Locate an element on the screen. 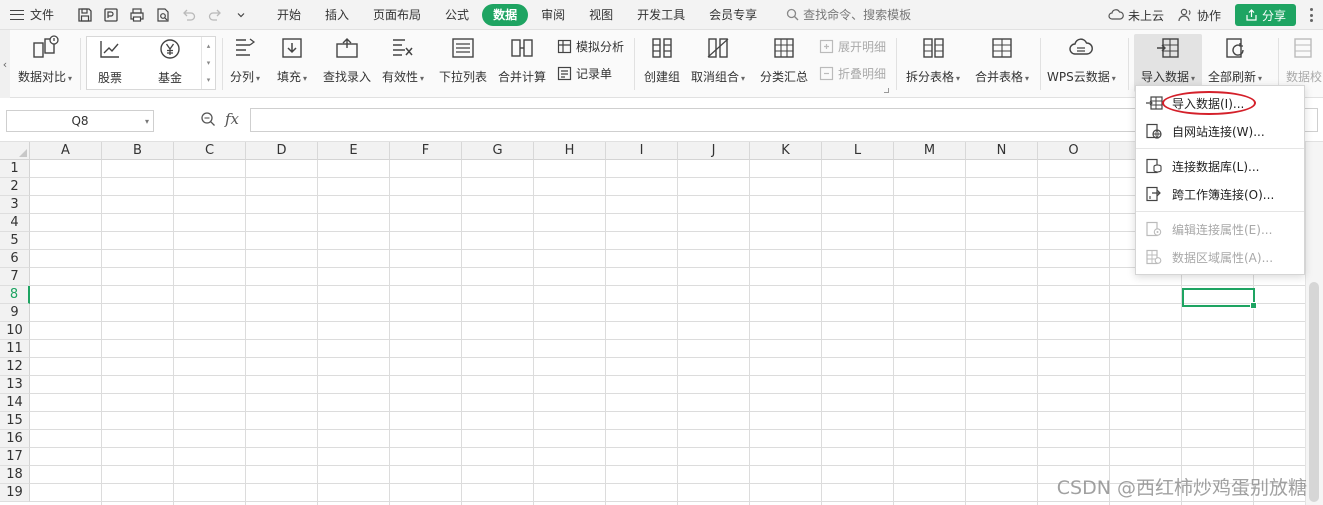 This screenshot has width=1323, height=505. row-header: 3 is located at coordinates (15, 205).